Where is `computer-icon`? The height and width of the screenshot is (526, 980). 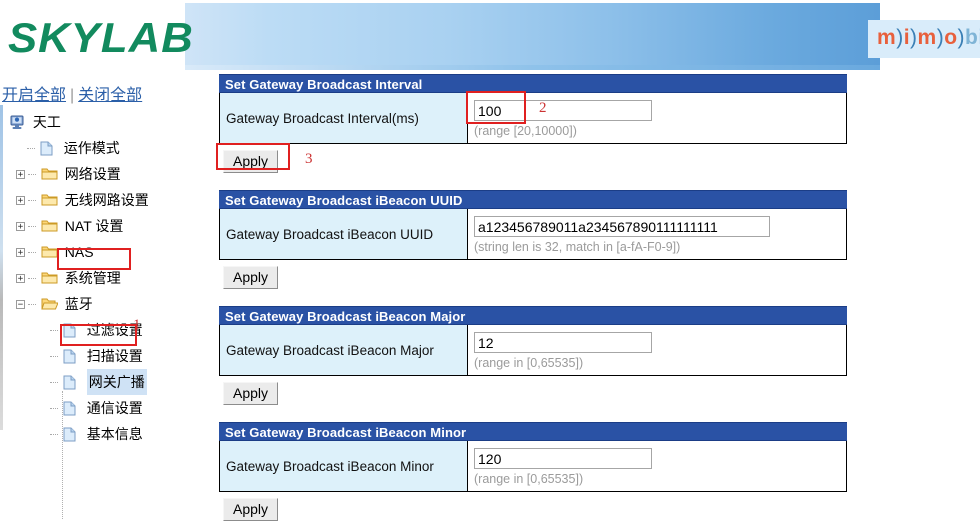
computer-icon is located at coordinates (17, 122).